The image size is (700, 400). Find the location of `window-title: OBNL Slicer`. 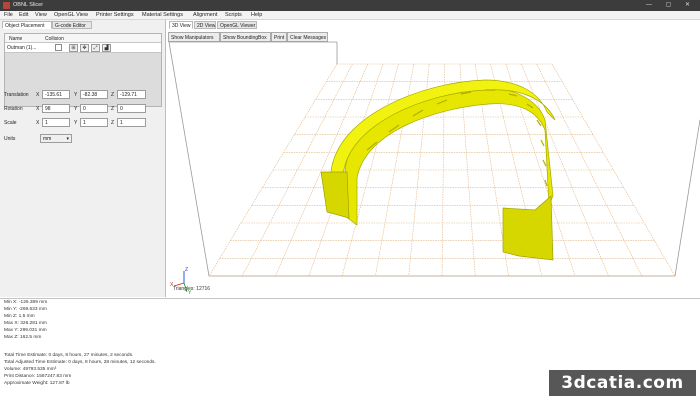

window-title: OBNL Slicer is located at coordinates (28, 5).